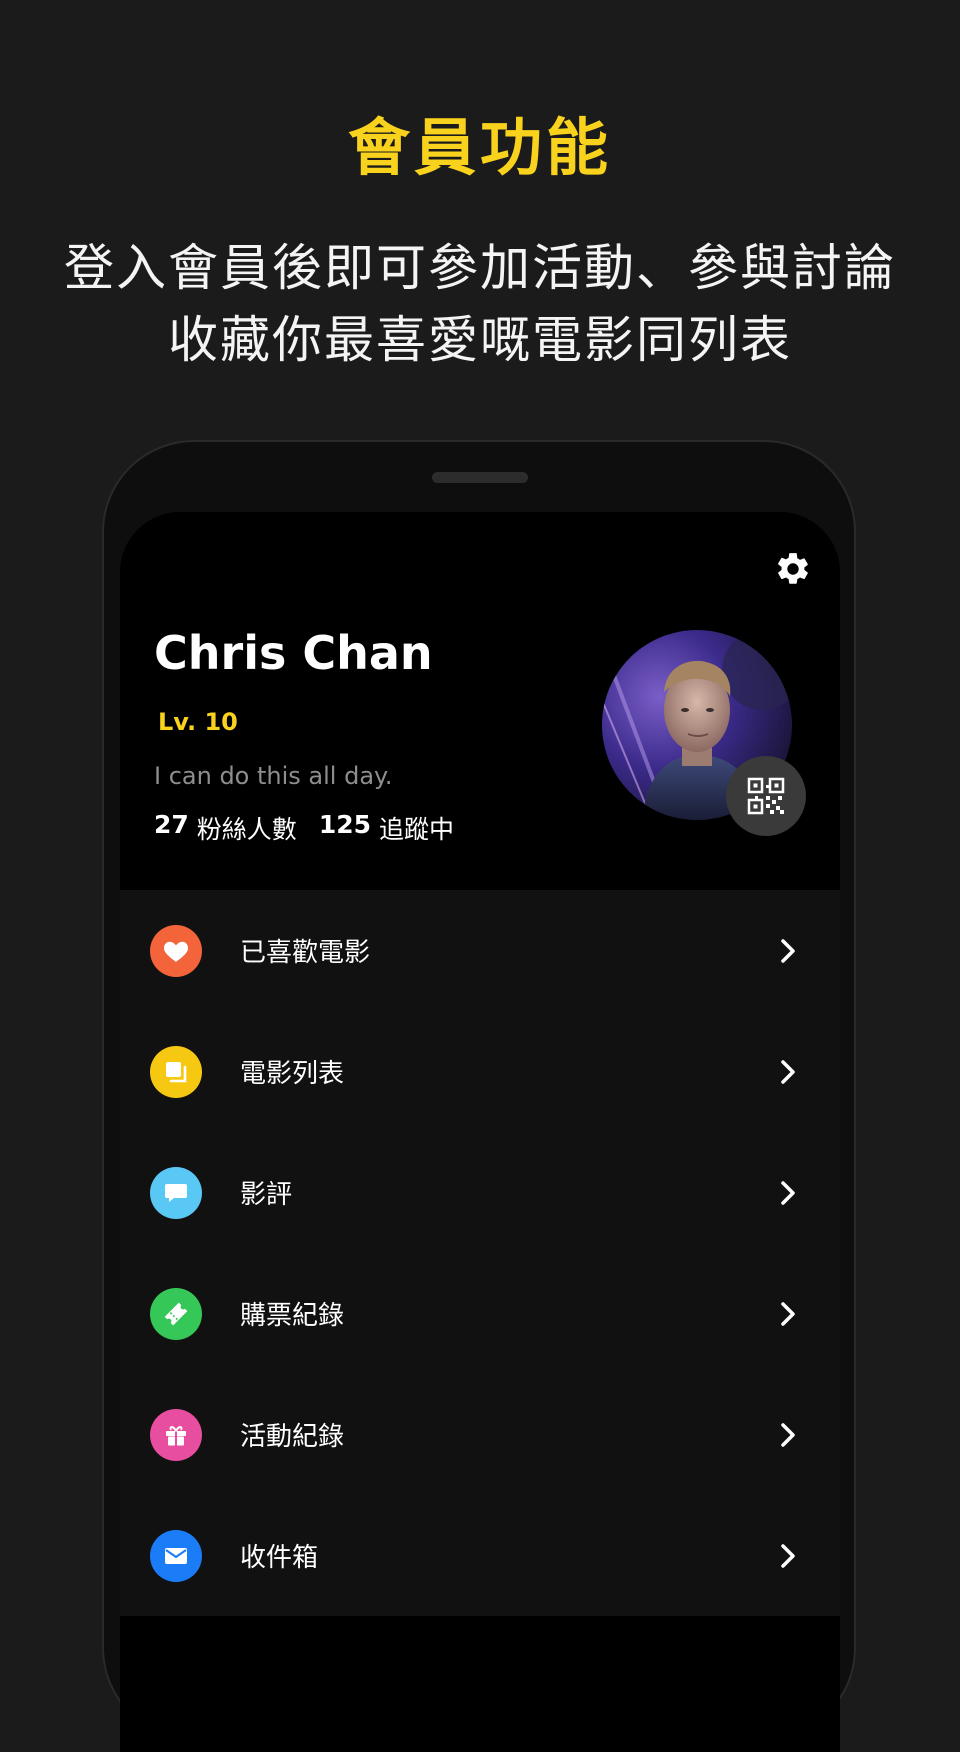  I want to click on gear-icon, so click(793, 568).